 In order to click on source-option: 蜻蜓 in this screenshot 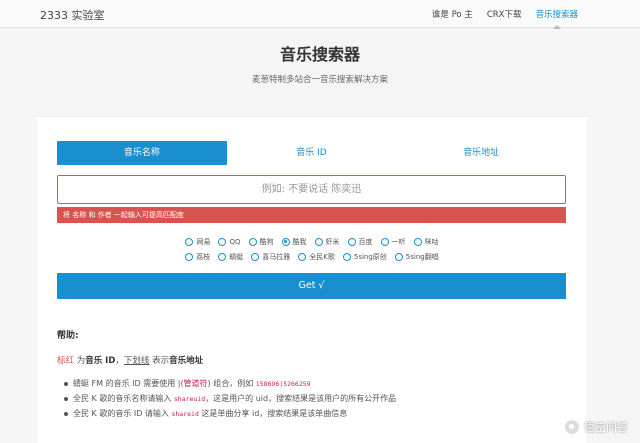, I will do `click(230, 257)`.